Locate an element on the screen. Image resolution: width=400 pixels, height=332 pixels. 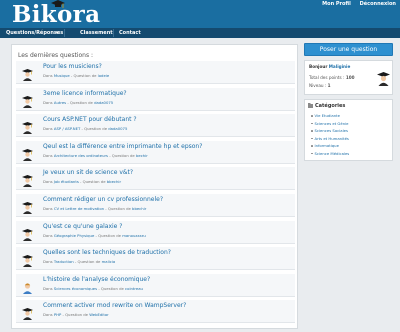
category-link: Science Médicales is located at coordinates (330, 153).